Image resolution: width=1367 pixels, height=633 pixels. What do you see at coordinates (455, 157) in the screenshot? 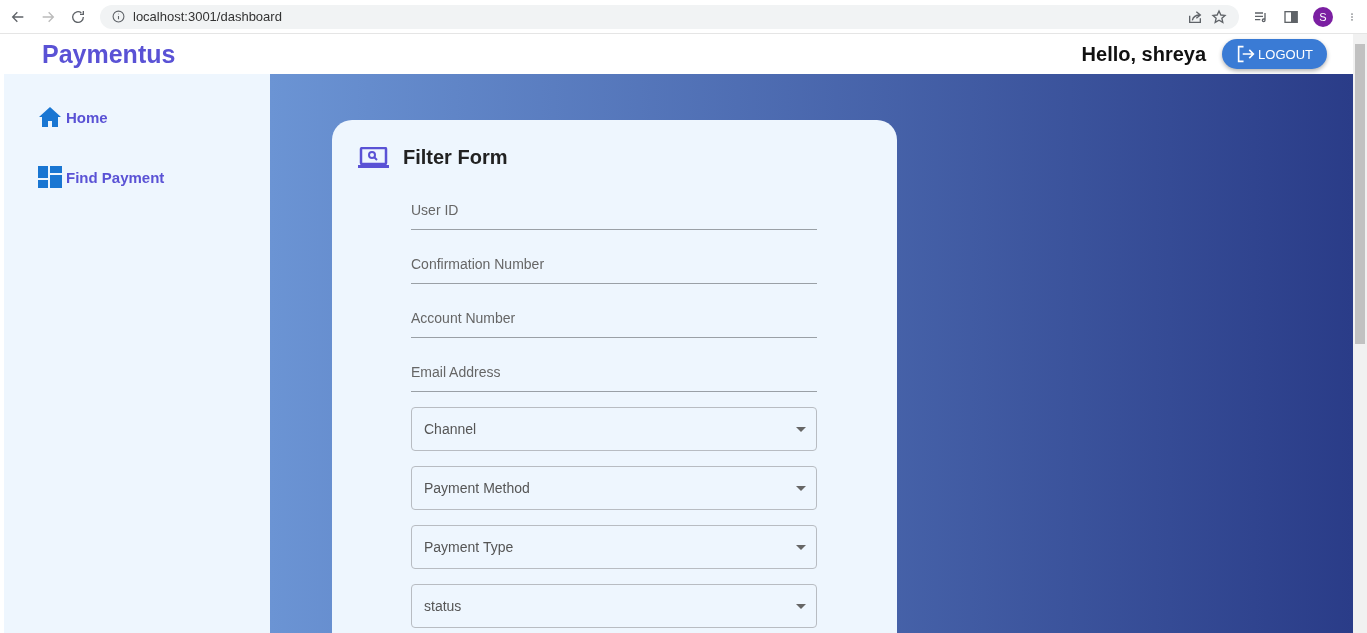
I see `form-title: Filter Form` at bounding box center [455, 157].